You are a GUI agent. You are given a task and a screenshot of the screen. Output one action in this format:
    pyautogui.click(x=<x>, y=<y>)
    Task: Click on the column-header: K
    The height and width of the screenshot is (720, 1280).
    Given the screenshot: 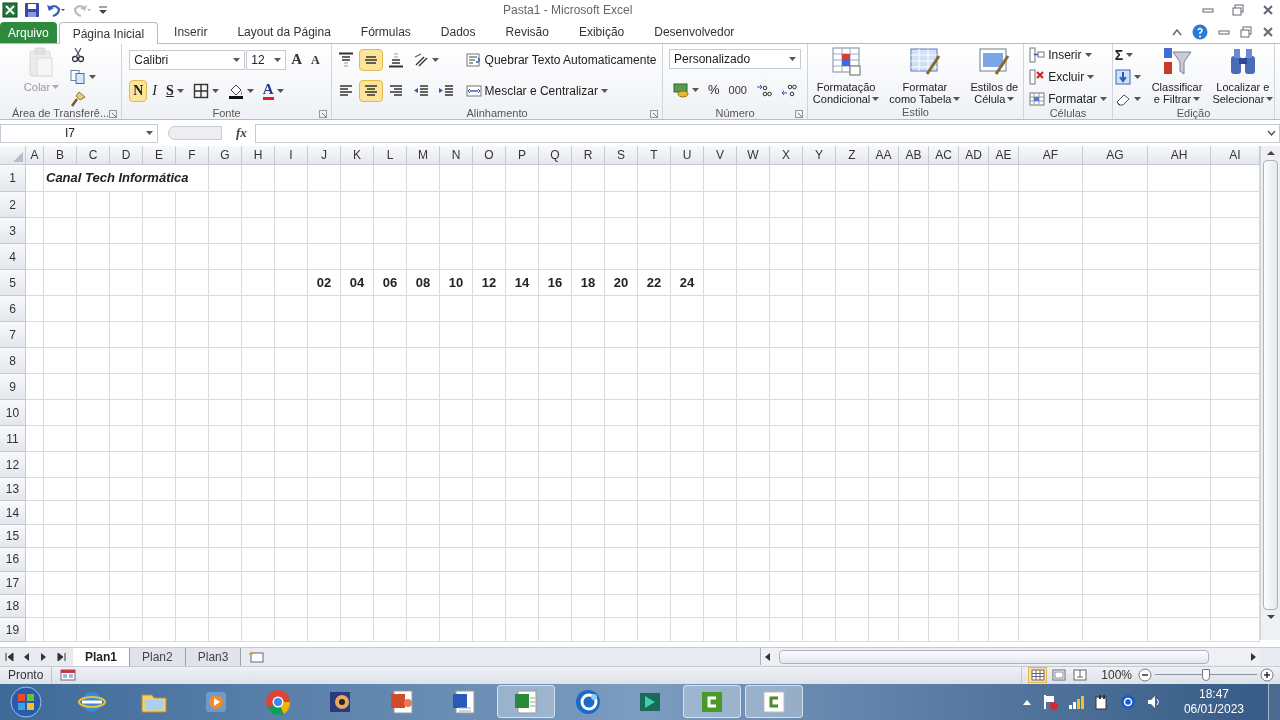 What is the action you would take?
    pyautogui.click(x=357, y=155)
    